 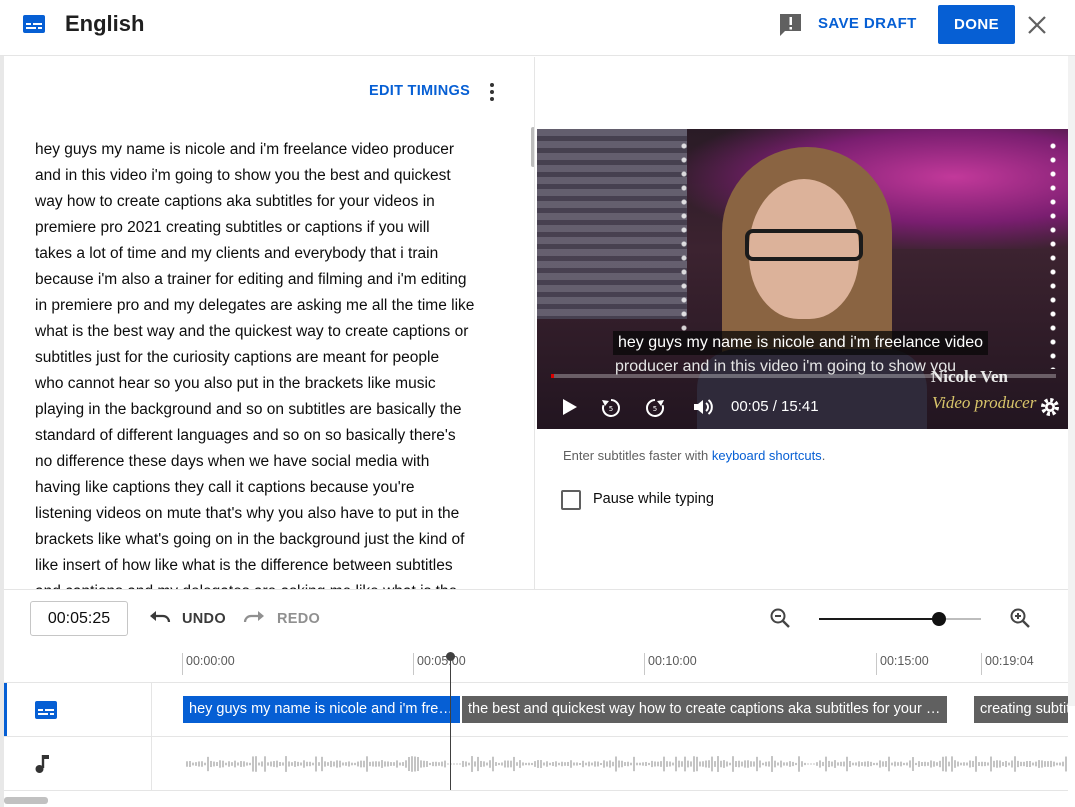 What do you see at coordinates (823, 455) in the screenshot?
I see `hint-end: .` at bounding box center [823, 455].